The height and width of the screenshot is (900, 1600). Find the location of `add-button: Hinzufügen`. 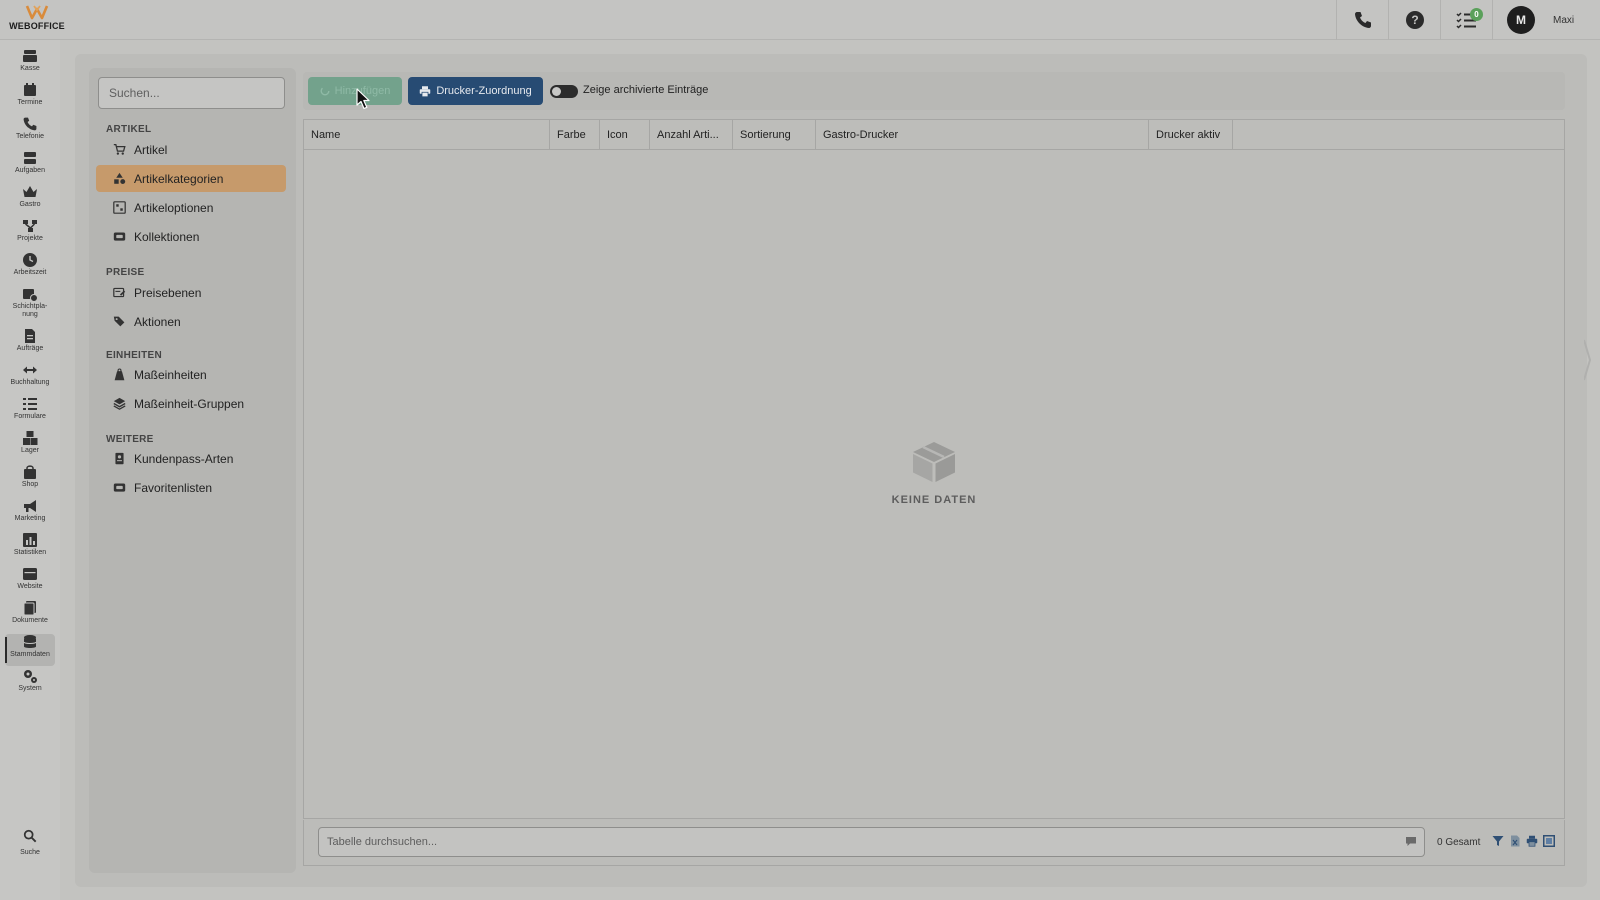

add-button: Hinzufügen is located at coordinates (355, 91).